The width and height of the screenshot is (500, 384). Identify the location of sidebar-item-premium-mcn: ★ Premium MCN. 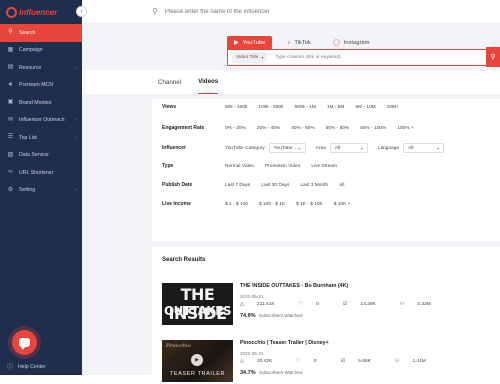
(41, 86).